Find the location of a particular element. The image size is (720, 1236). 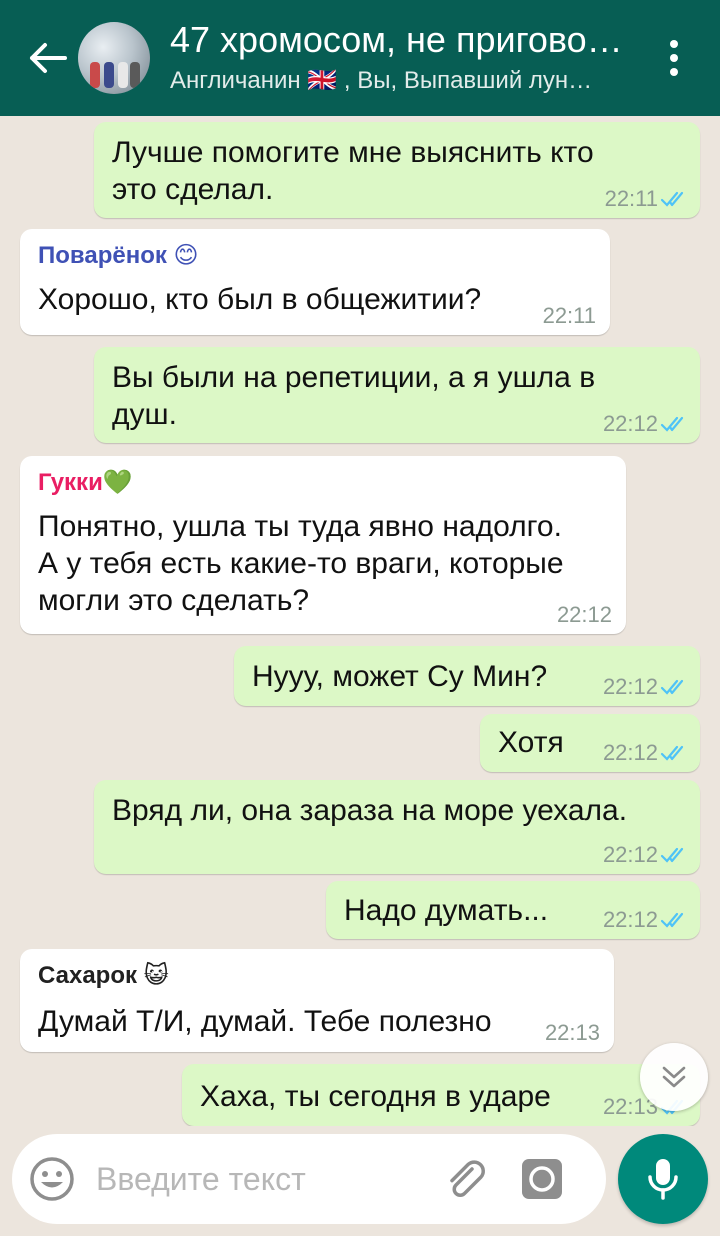

mic-button is located at coordinates (663, 1179).